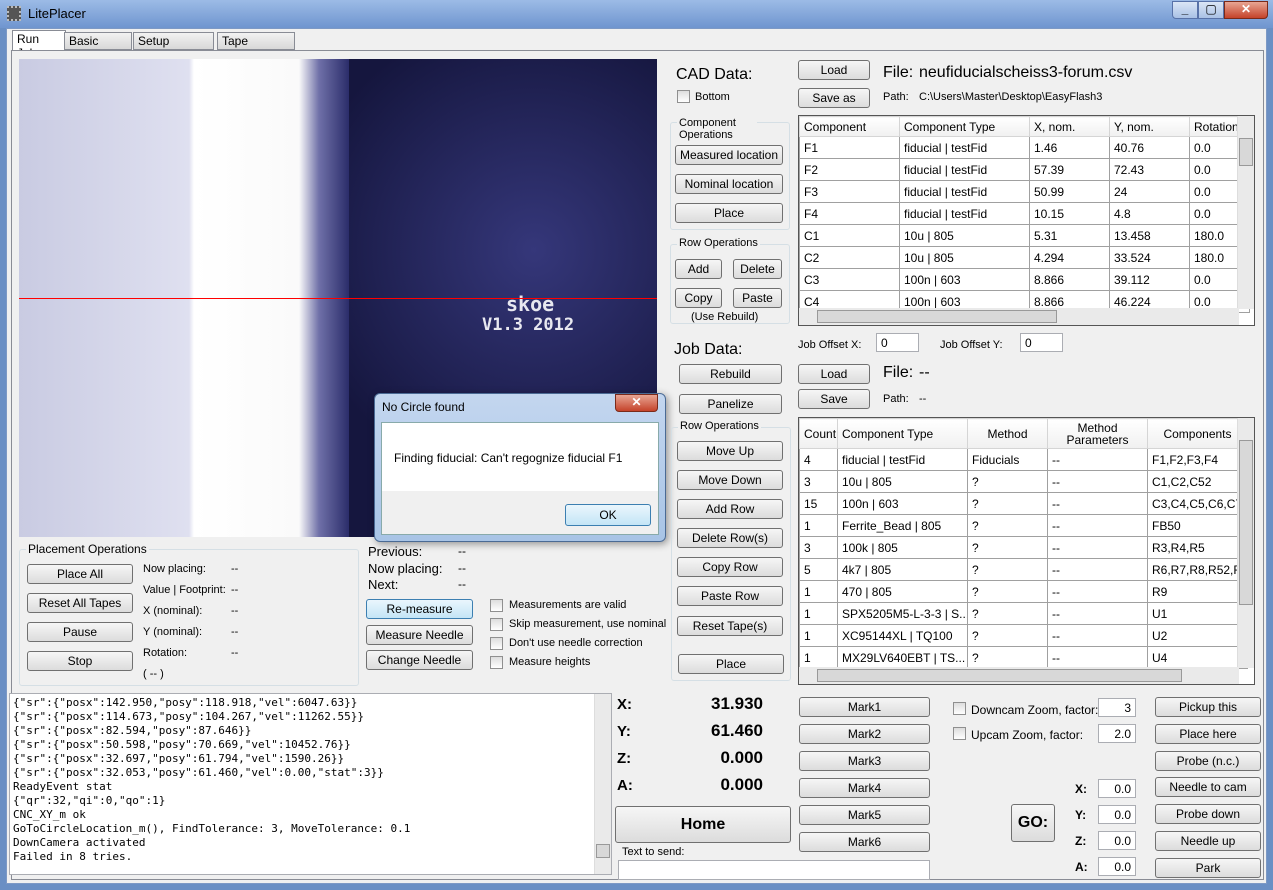 The height and width of the screenshot is (890, 1273). What do you see at coordinates (730, 596) in the screenshot?
I see `paste-row-button: Paste Row` at bounding box center [730, 596].